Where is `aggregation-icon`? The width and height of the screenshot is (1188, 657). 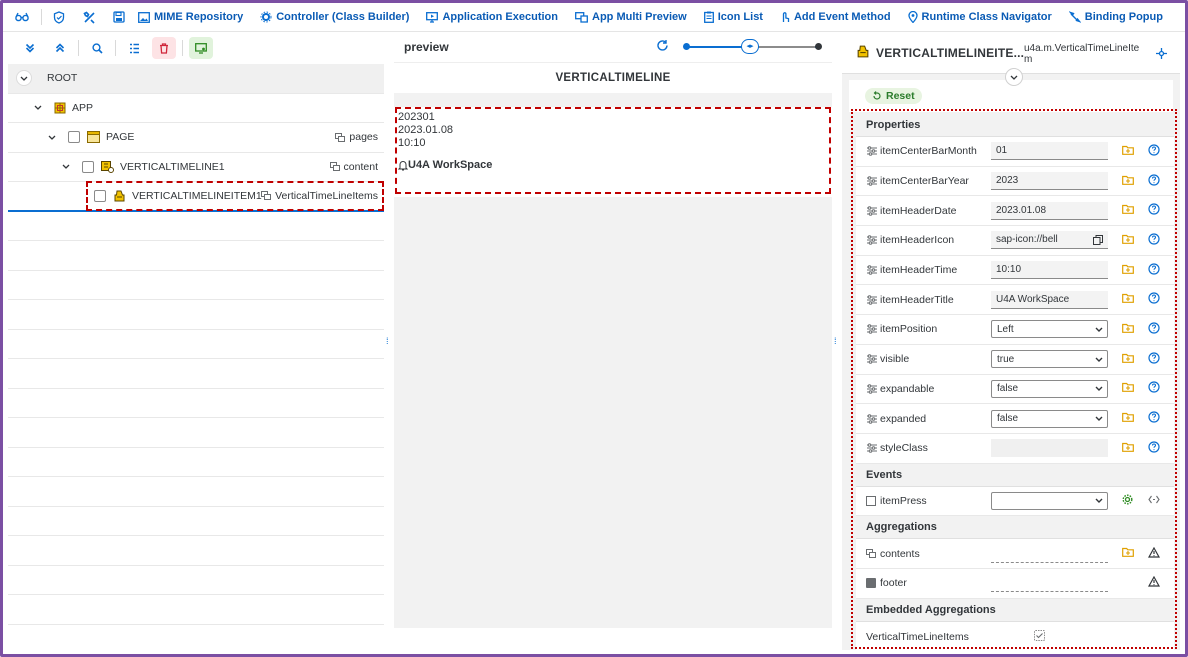
aggregation-icon is located at coordinates (872, 554).